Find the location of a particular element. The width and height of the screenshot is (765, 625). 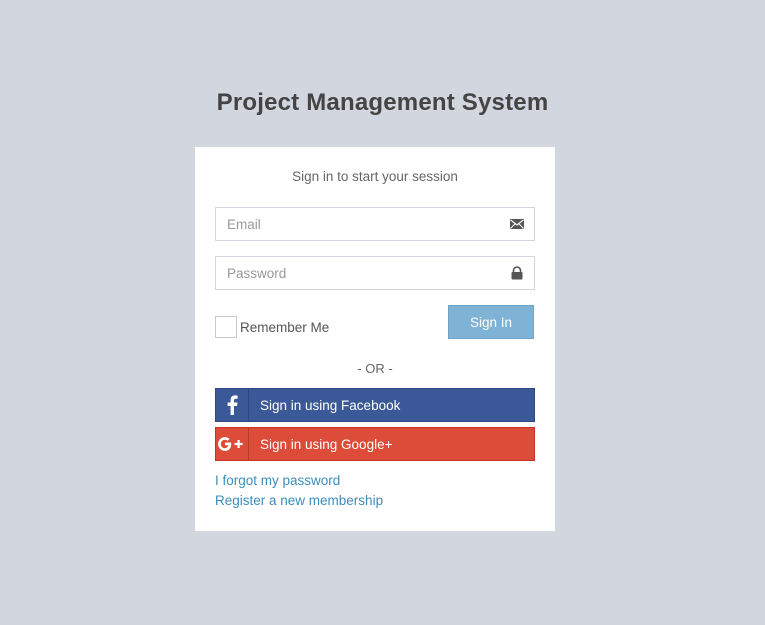

remember-me: Remember Me is located at coordinates (272, 327).